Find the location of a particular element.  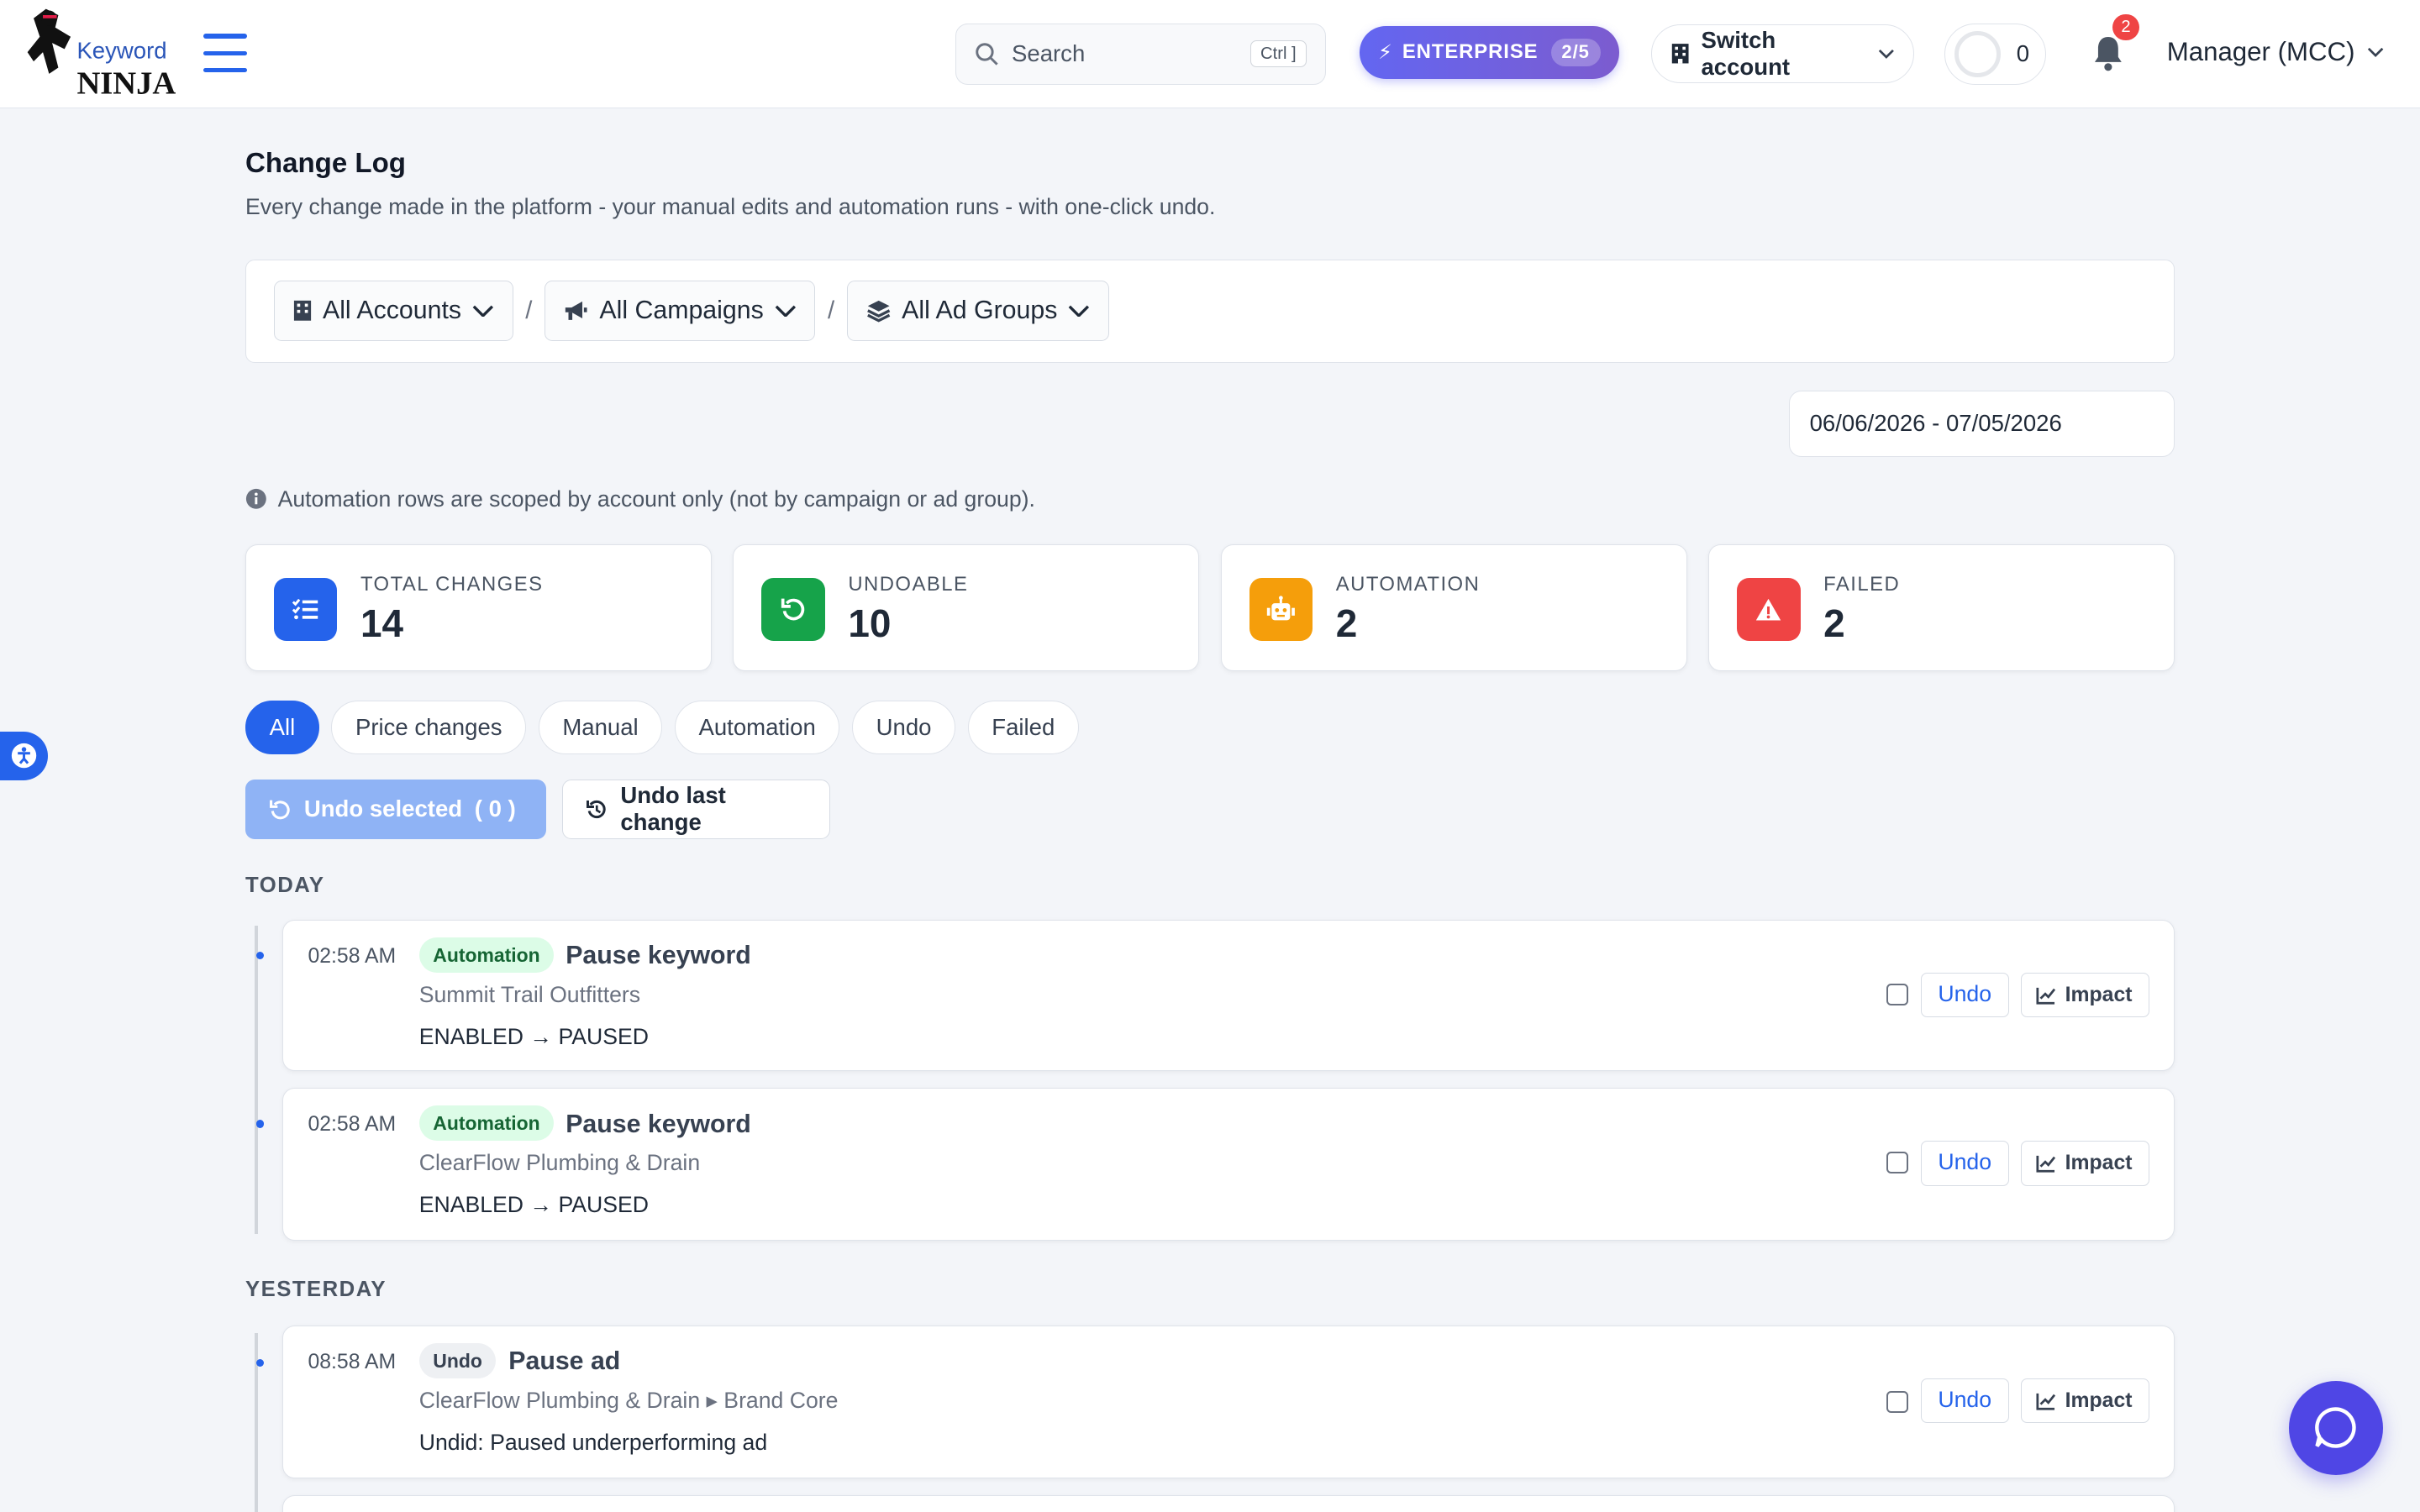

accounts-filter: All Accounts is located at coordinates (393, 311).